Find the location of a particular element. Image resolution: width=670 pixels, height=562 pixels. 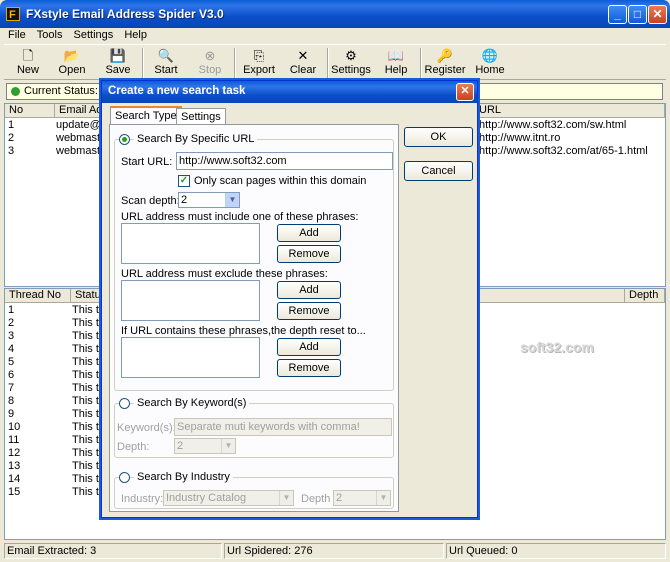

save-disk-icon: 💾 is located at coordinates (118, 55).